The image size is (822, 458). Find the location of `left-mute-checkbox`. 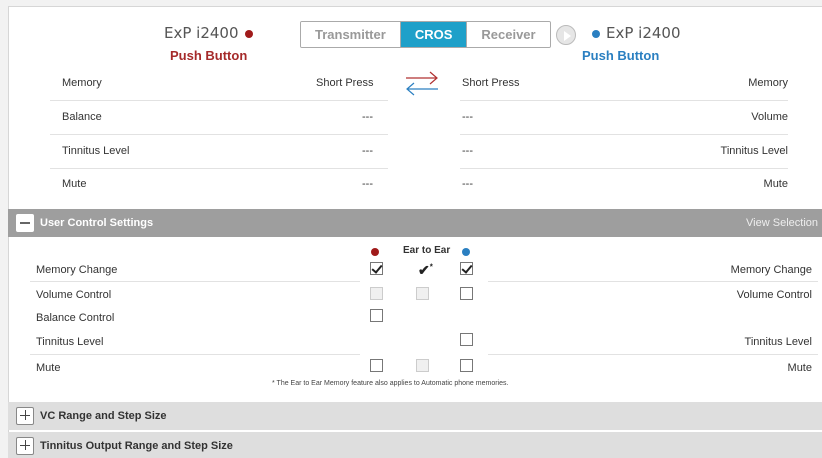

left-mute-checkbox is located at coordinates (376, 365).